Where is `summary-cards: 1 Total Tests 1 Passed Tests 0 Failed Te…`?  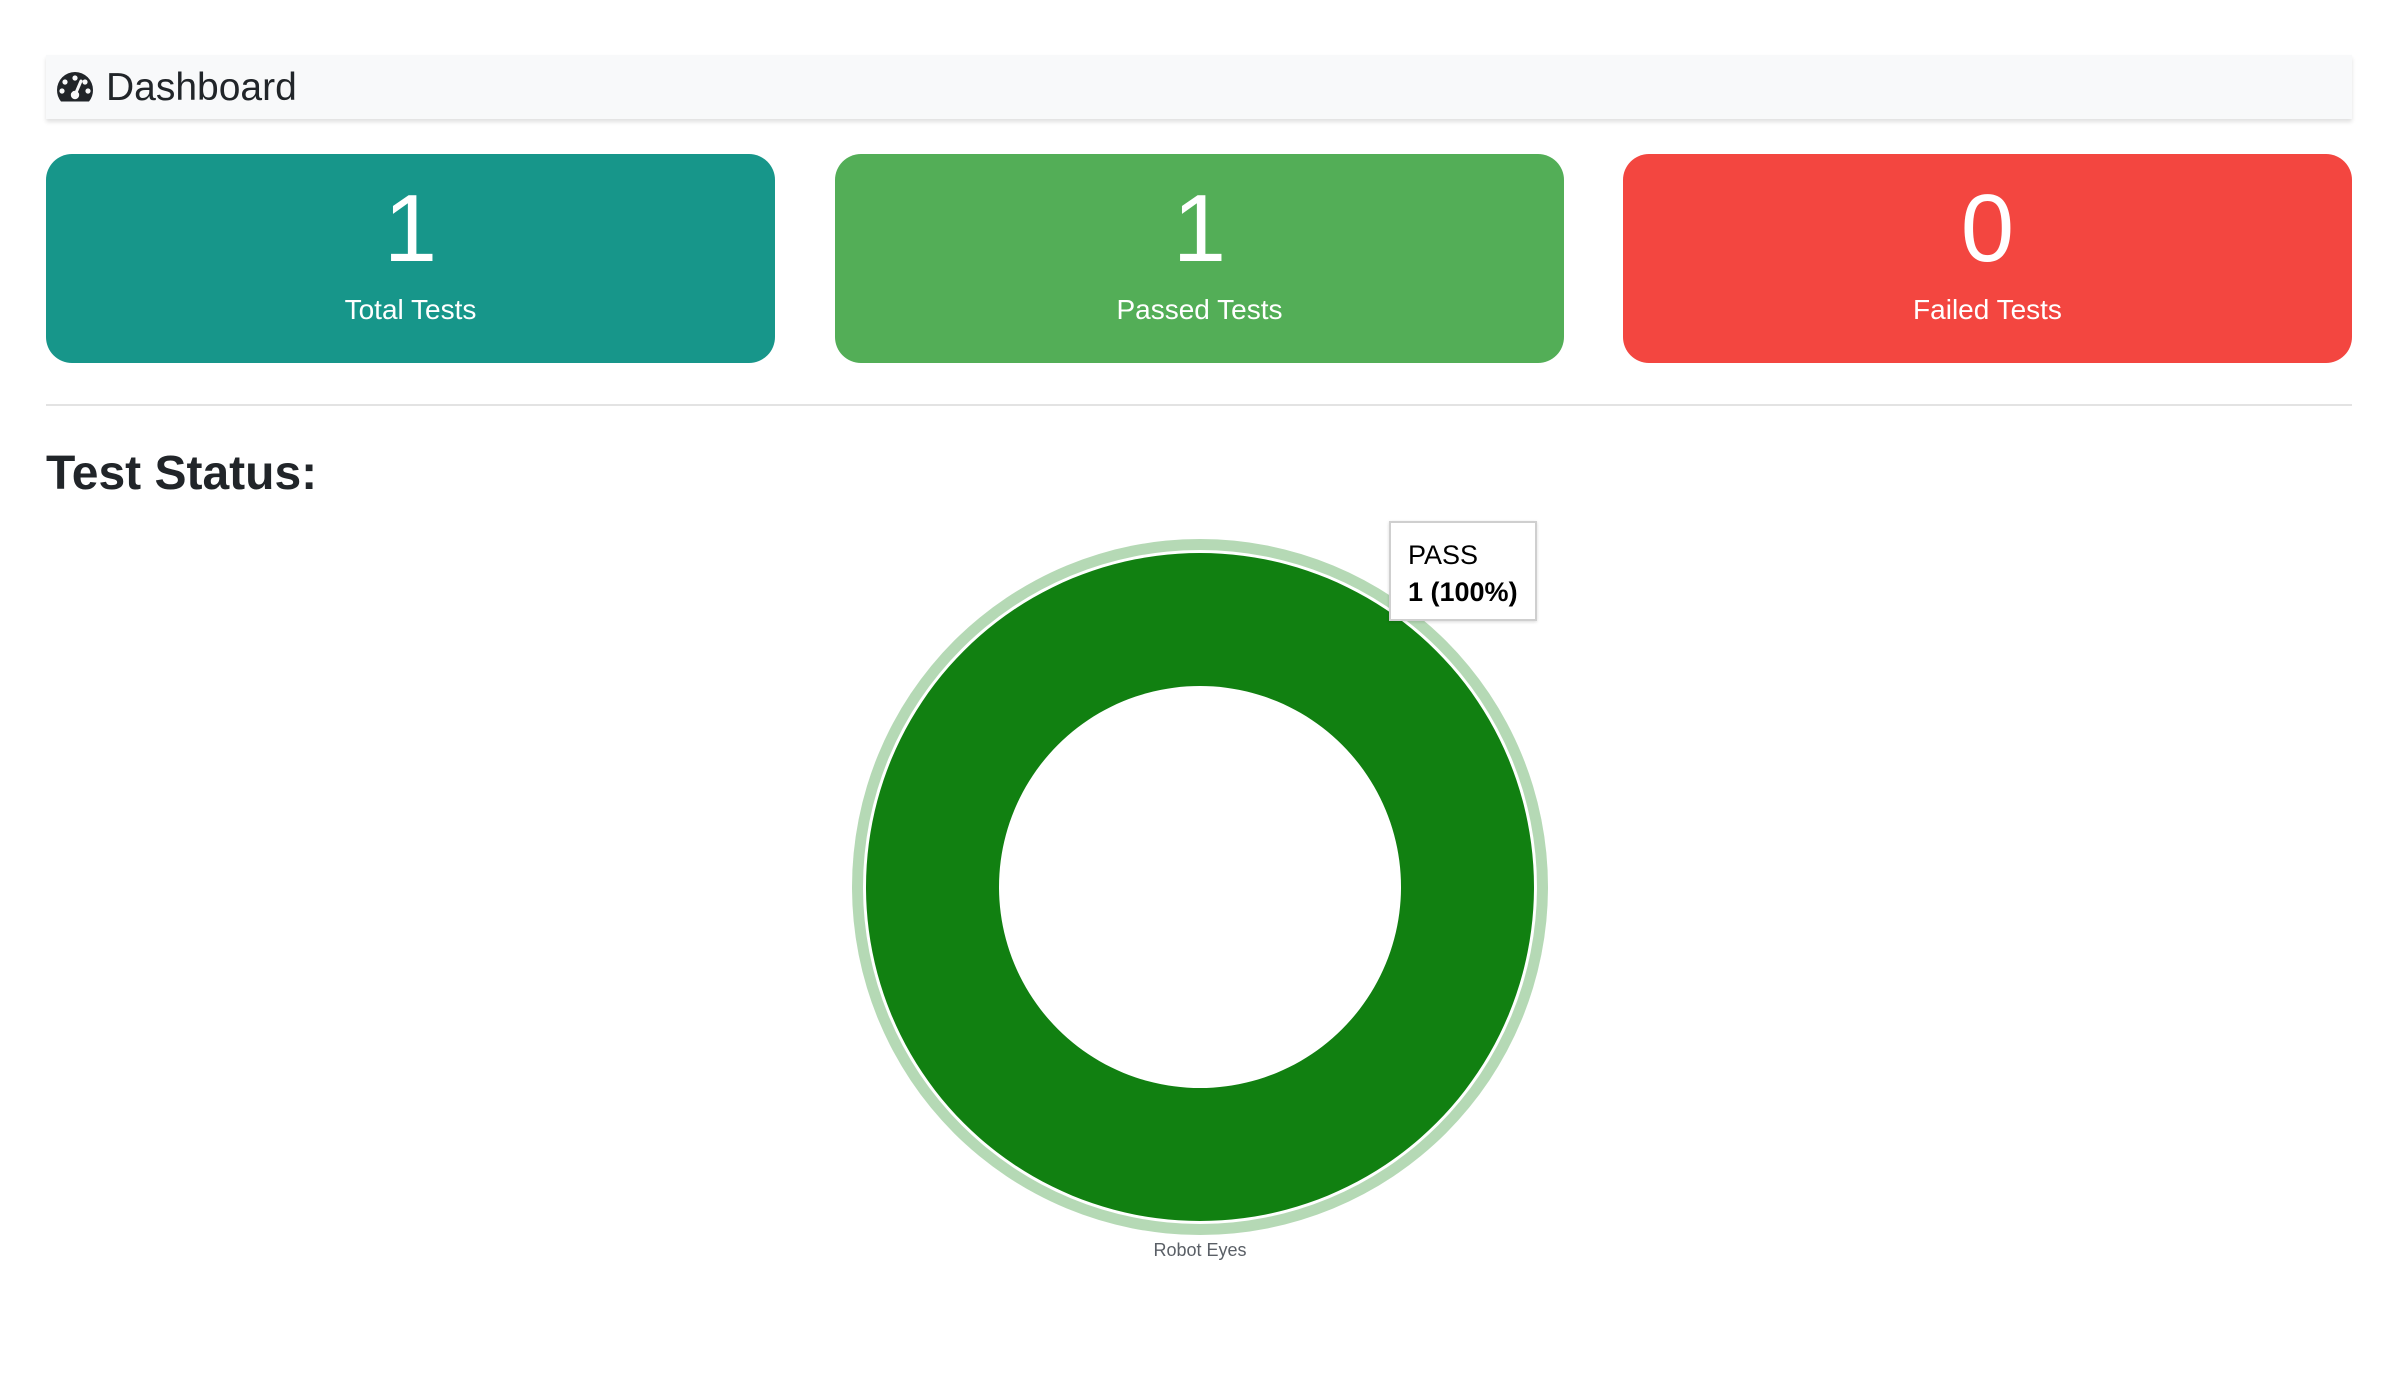
summary-cards: 1 Total Tests 1 Passed Tests 0 Failed Te… is located at coordinates (1199, 258).